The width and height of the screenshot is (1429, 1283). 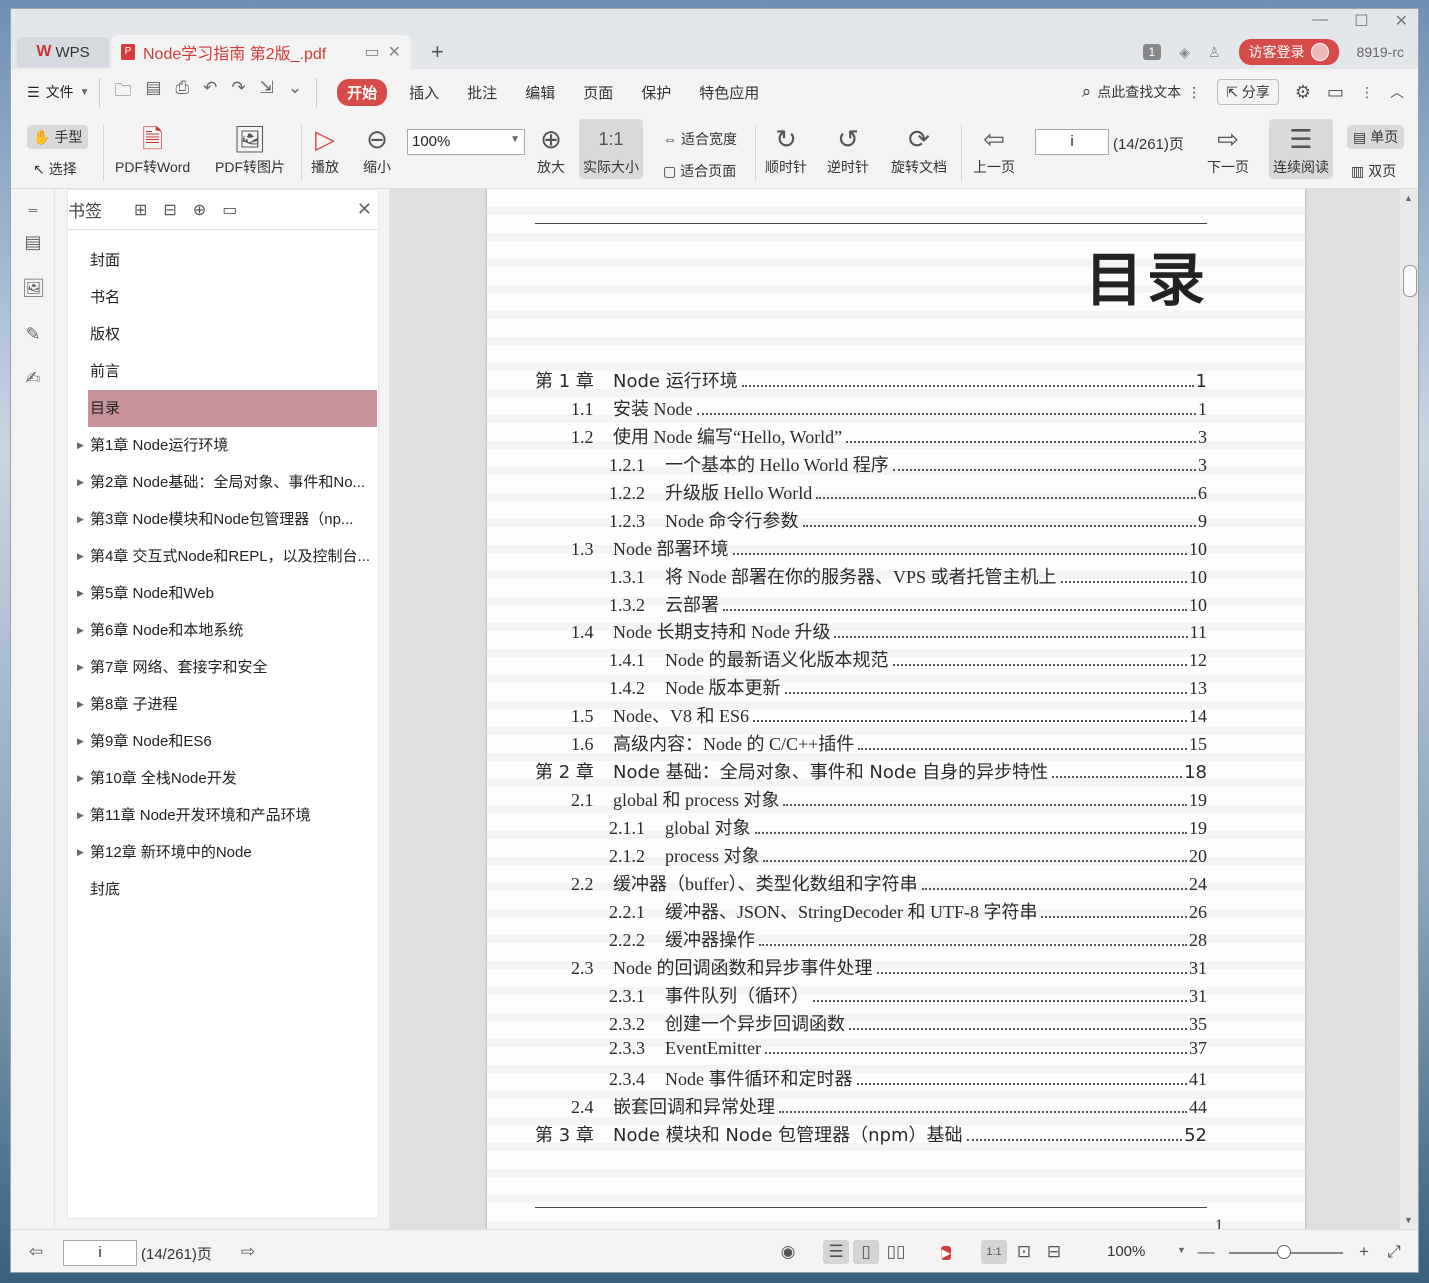 I want to click on collapse-all-icon: ⊟, so click(x=169, y=210).